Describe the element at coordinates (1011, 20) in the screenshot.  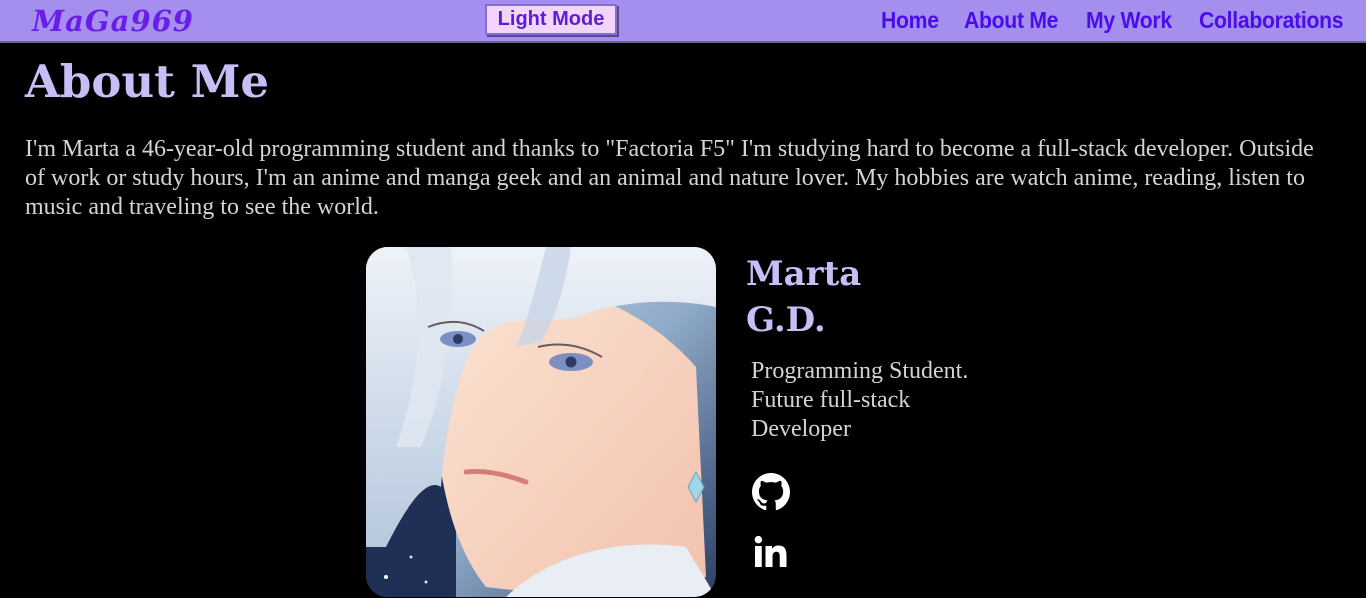
I see `nav-link-about-me: About Me` at that location.